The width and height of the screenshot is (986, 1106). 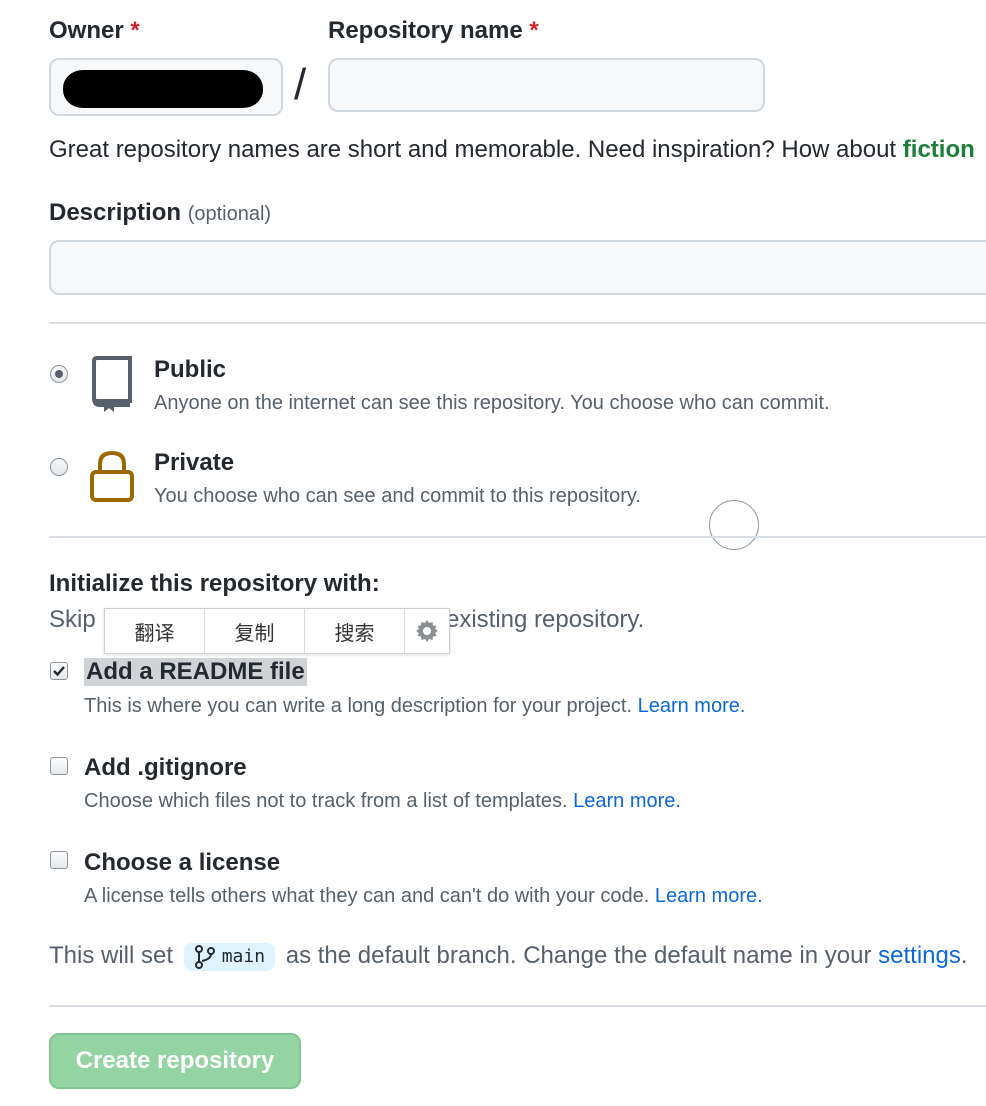 I want to click on translate-button: 翻译, so click(x=155, y=631).